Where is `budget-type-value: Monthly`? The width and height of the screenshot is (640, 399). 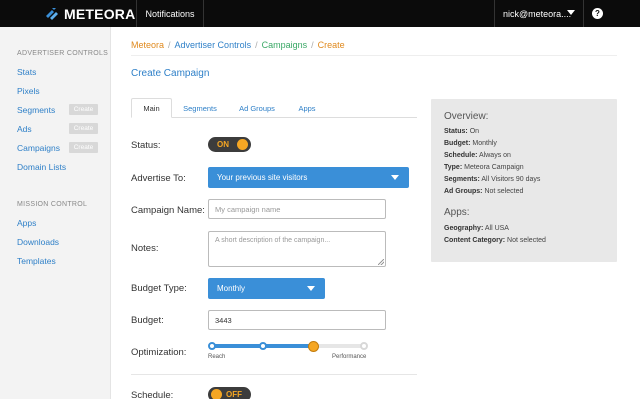
budget-type-value: Monthly is located at coordinates (231, 288).